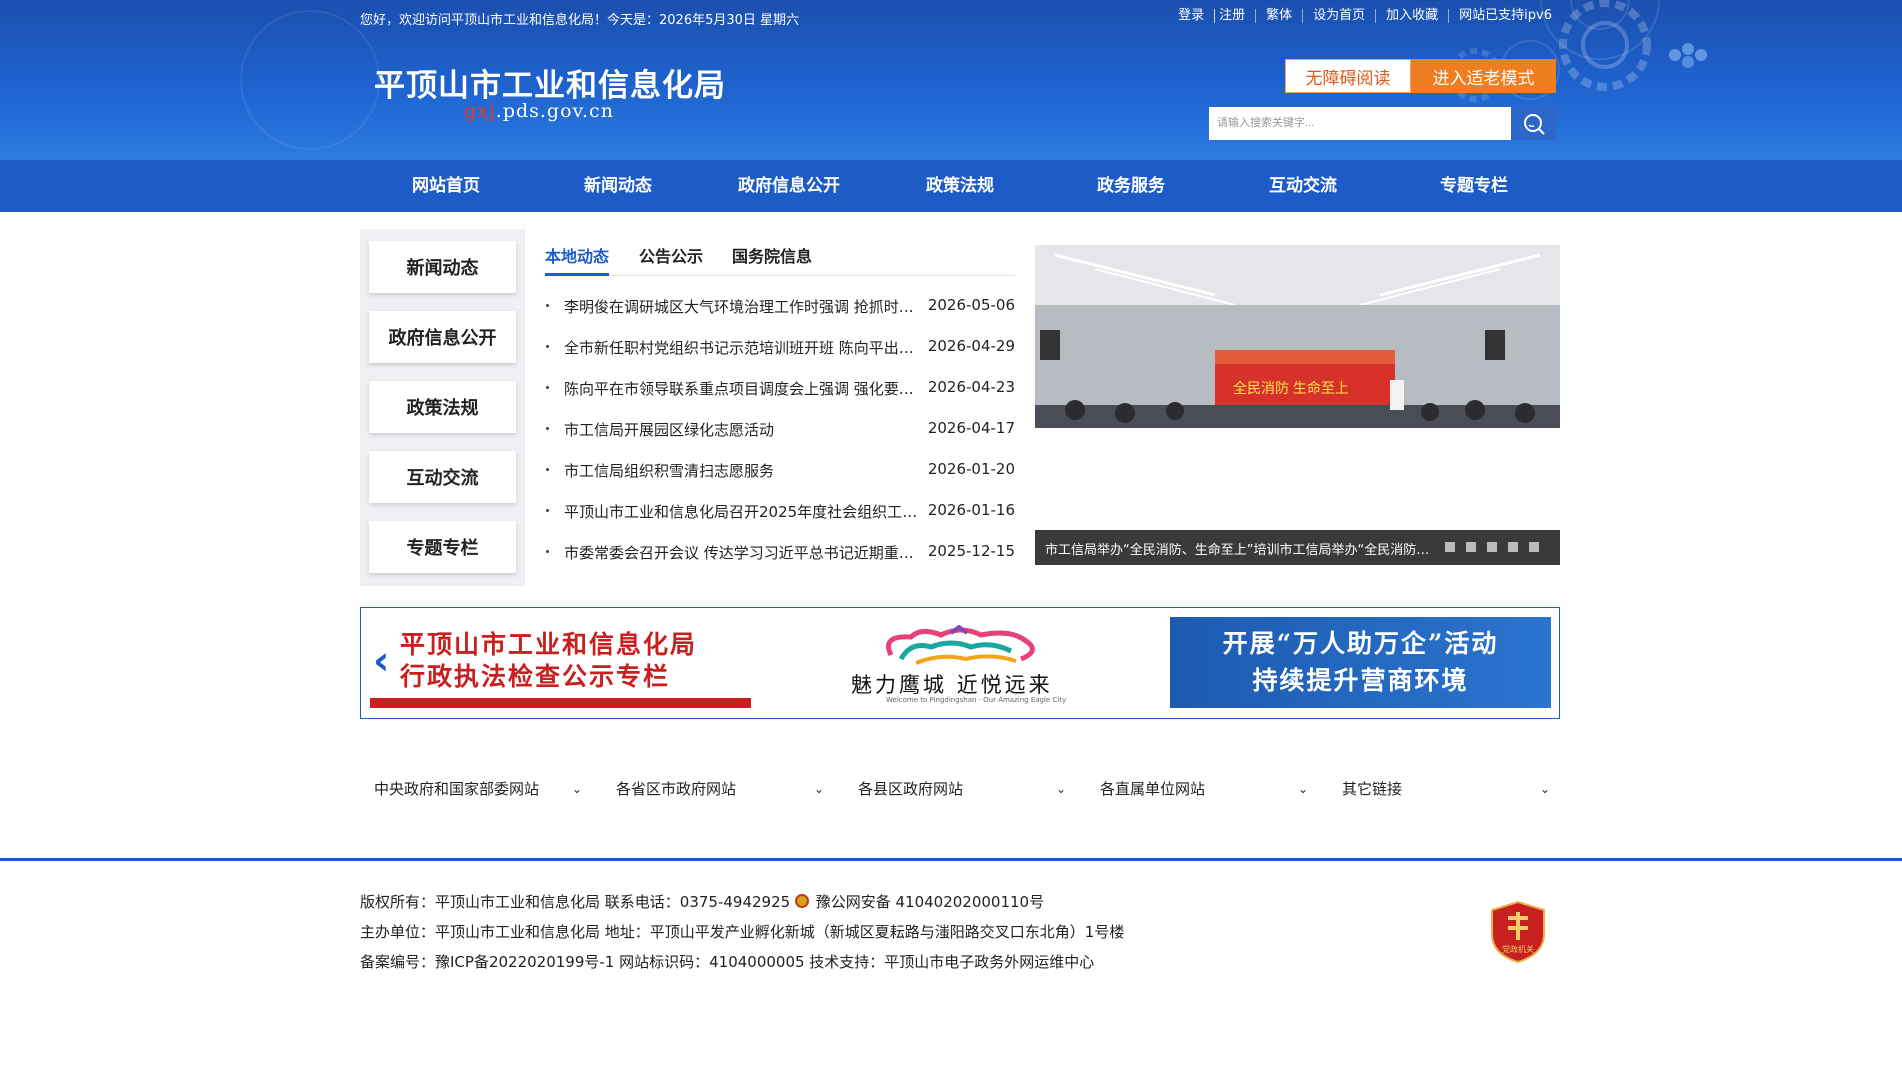  I want to click on links-select-label: 中央政府和国家部委网站, so click(457, 789).